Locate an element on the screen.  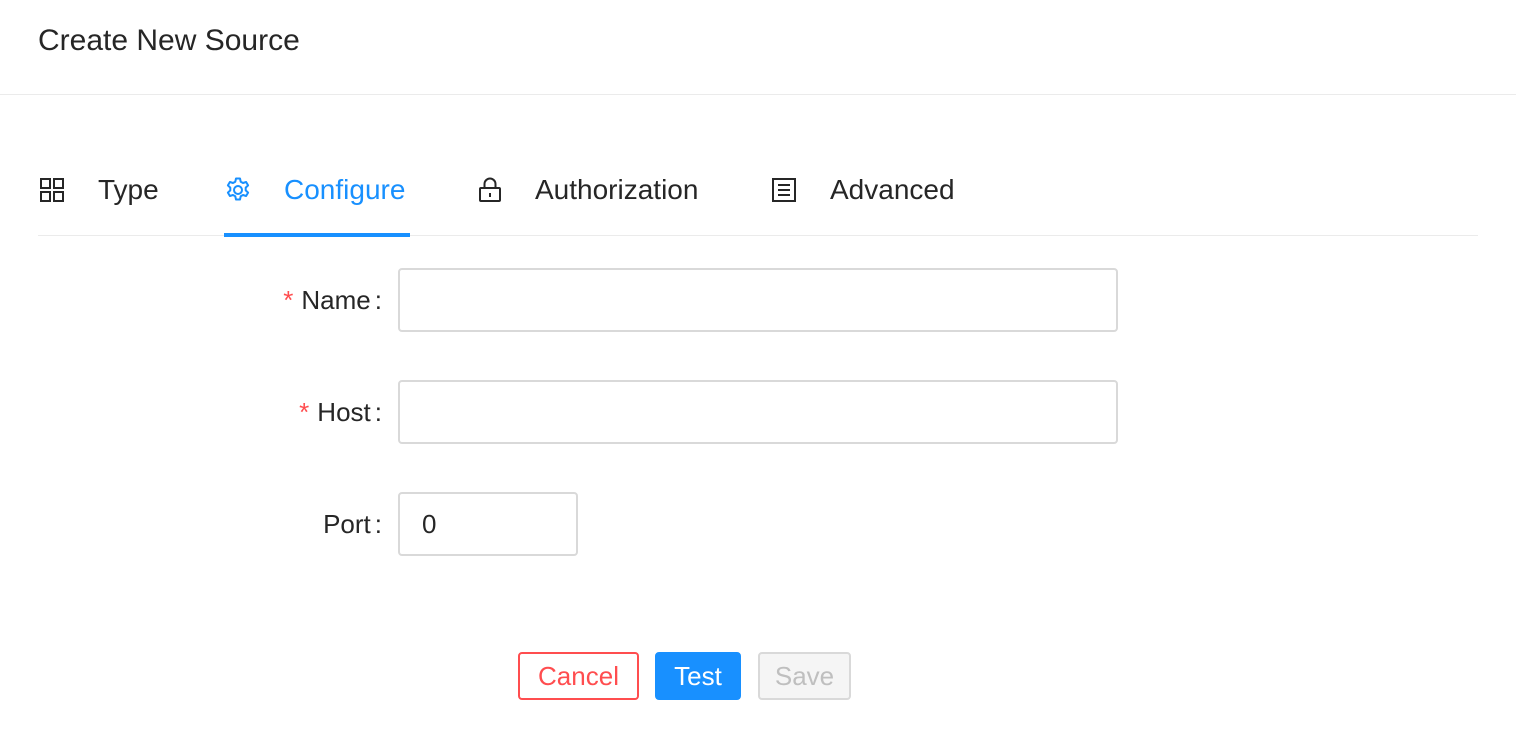
border-outer-icon is located at coordinates (784, 190).